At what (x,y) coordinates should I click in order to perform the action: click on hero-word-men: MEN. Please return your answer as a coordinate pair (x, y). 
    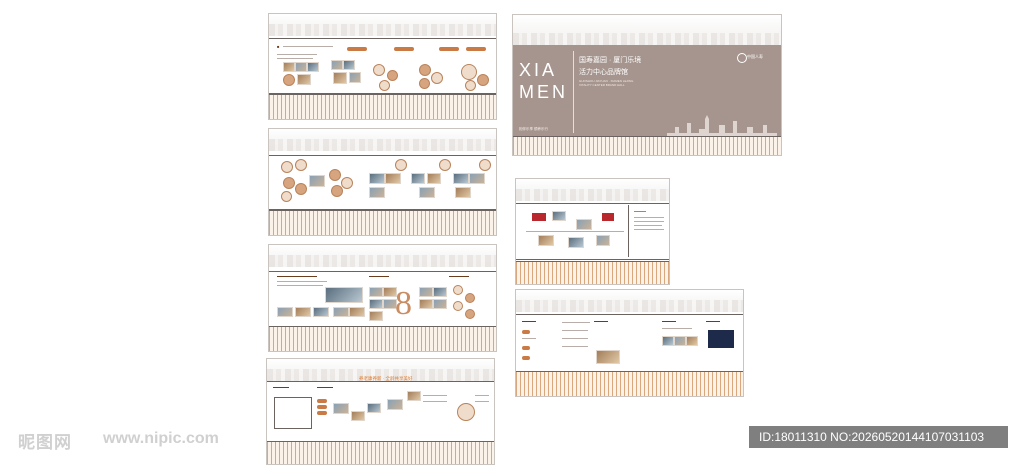
    Looking at the image, I should click on (543, 92).